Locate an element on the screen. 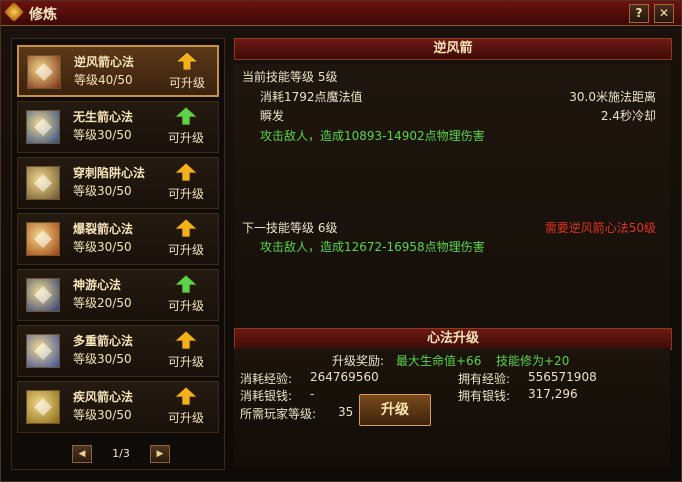  trap-skill-icon is located at coordinates (43, 183).